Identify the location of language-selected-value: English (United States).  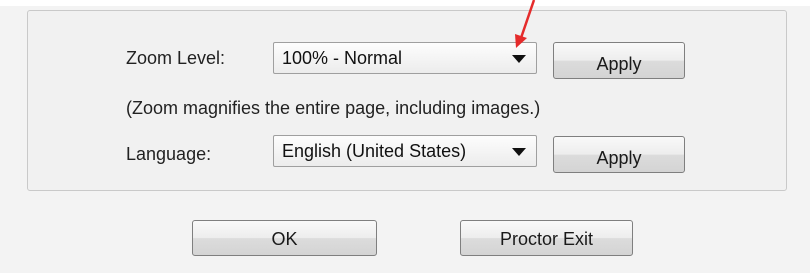
(374, 151).